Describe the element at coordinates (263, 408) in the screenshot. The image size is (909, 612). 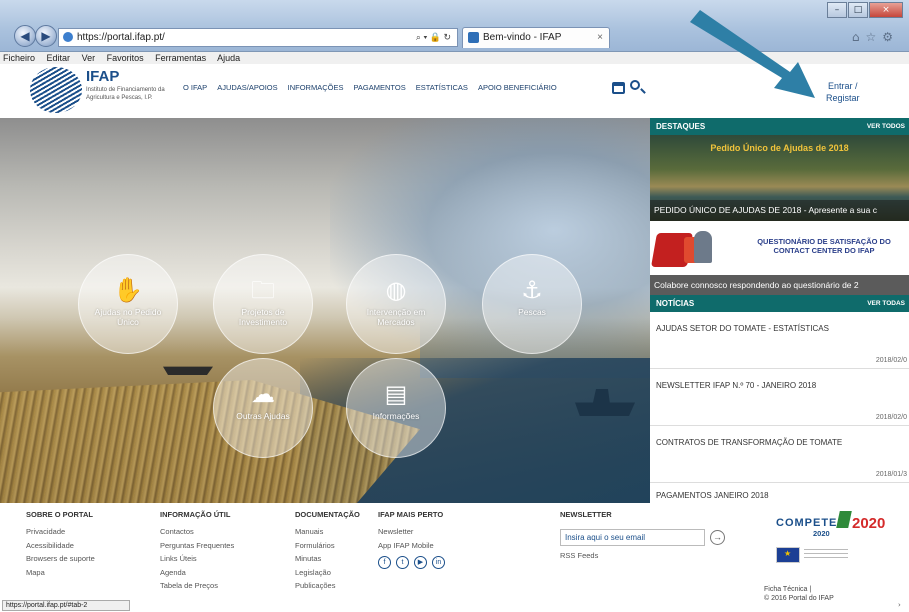
I see `tile-outras-ajudas: ☁ Outras Ajudas` at that location.